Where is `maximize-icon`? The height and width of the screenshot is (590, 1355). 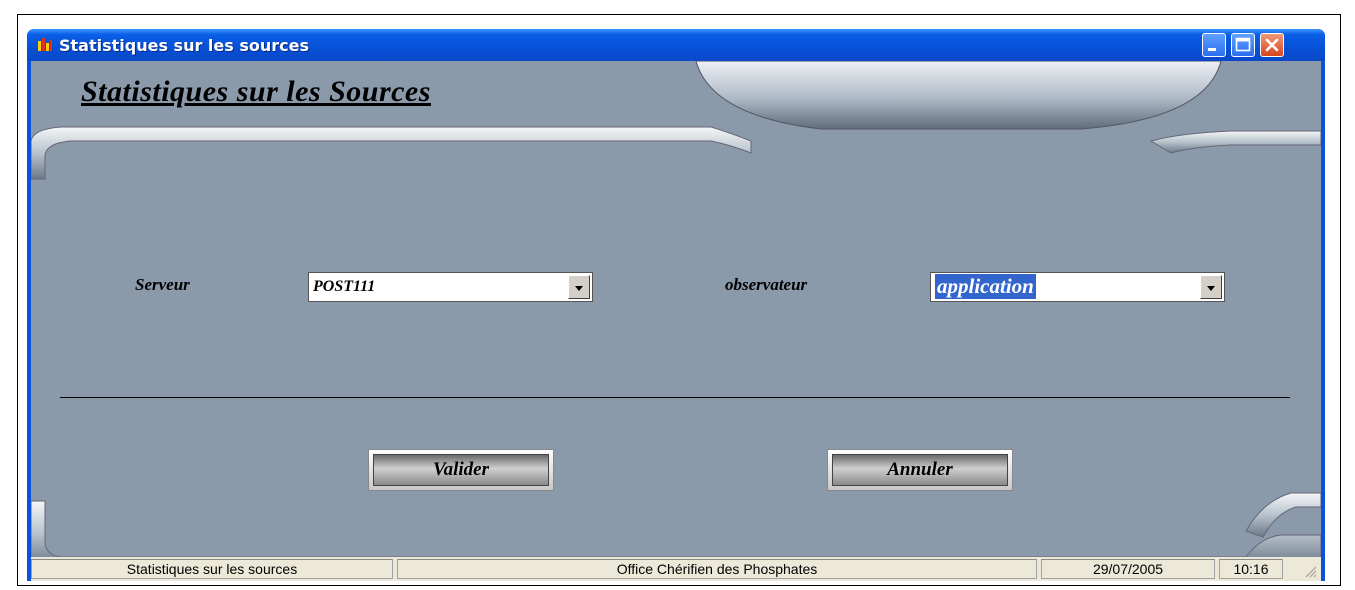
maximize-icon is located at coordinates (1243, 44).